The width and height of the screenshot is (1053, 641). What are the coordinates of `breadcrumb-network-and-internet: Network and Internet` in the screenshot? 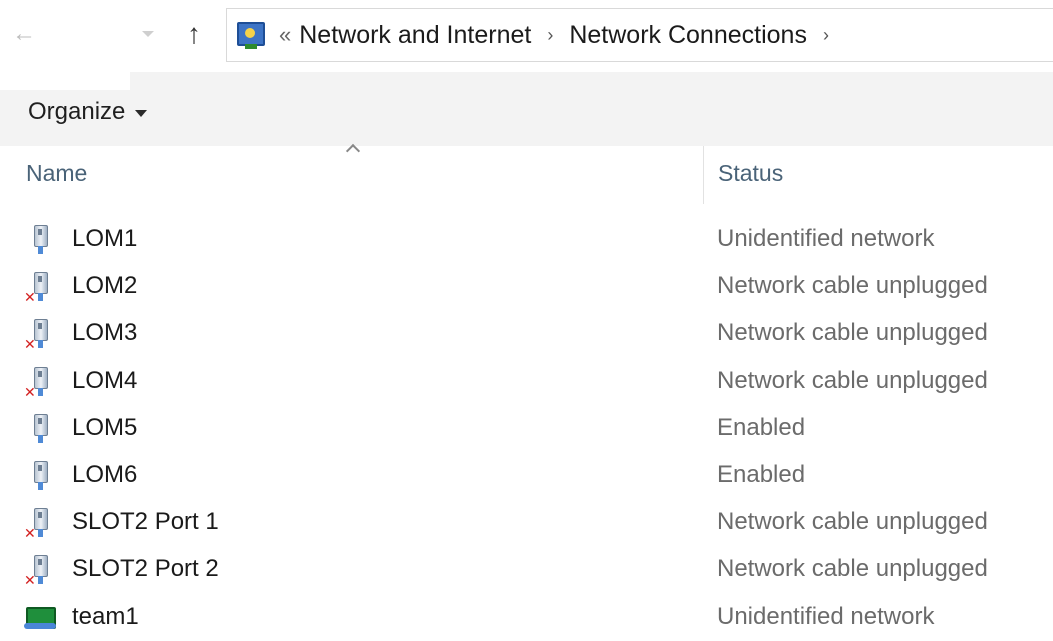 It's located at (415, 35).